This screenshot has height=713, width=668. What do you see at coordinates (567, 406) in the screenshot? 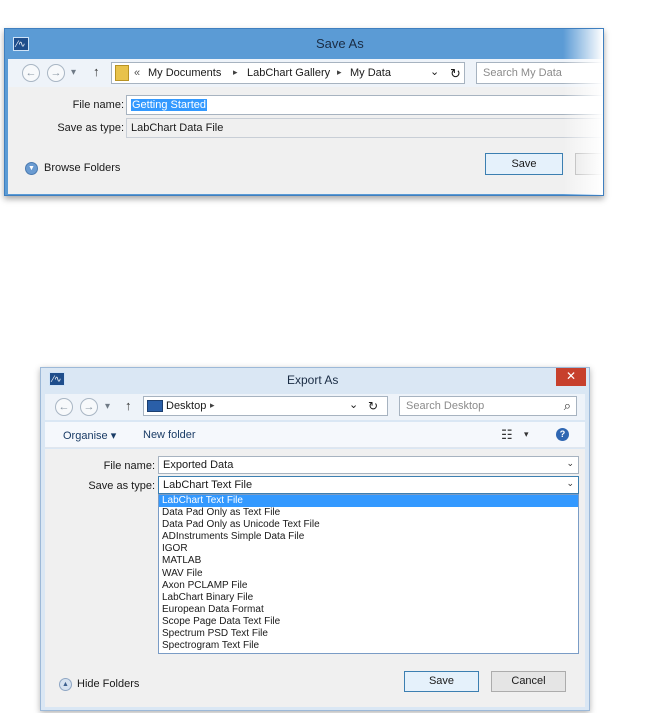
I see `search-icon: ⌕` at bounding box center [567, 406].